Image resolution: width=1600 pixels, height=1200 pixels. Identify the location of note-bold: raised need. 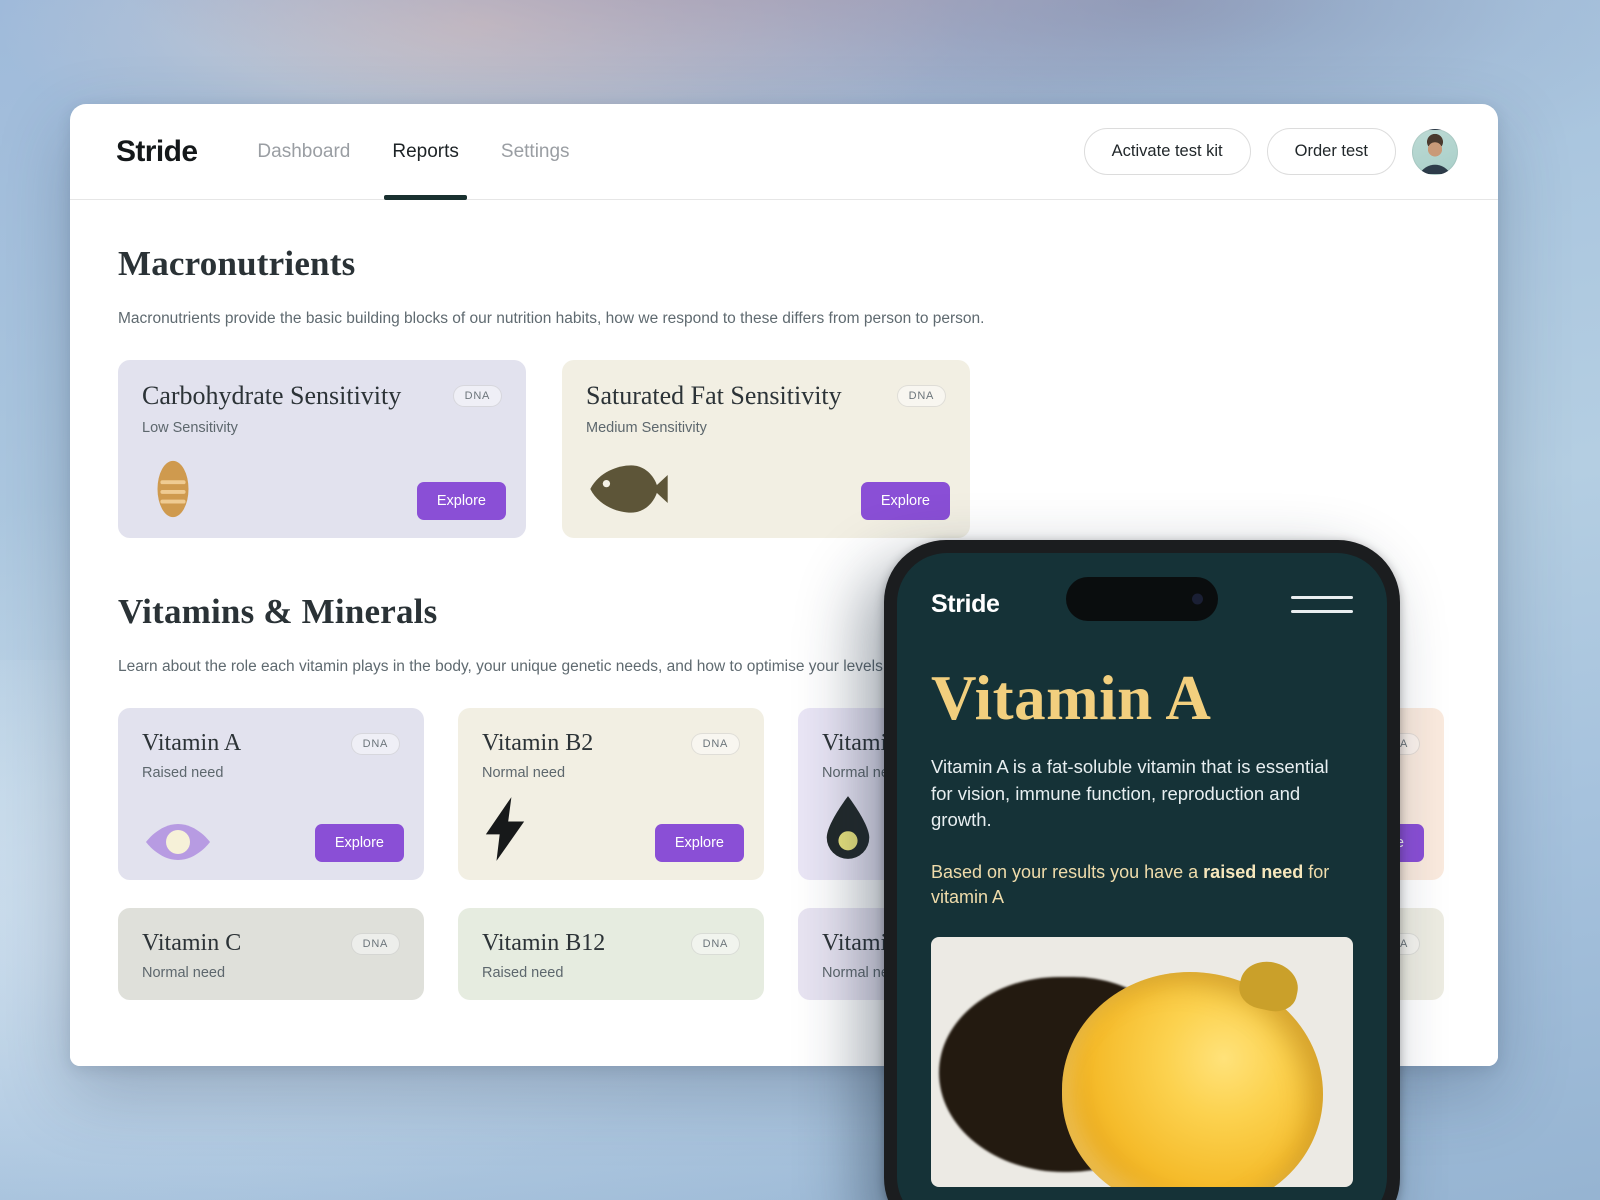
(1253, 871).